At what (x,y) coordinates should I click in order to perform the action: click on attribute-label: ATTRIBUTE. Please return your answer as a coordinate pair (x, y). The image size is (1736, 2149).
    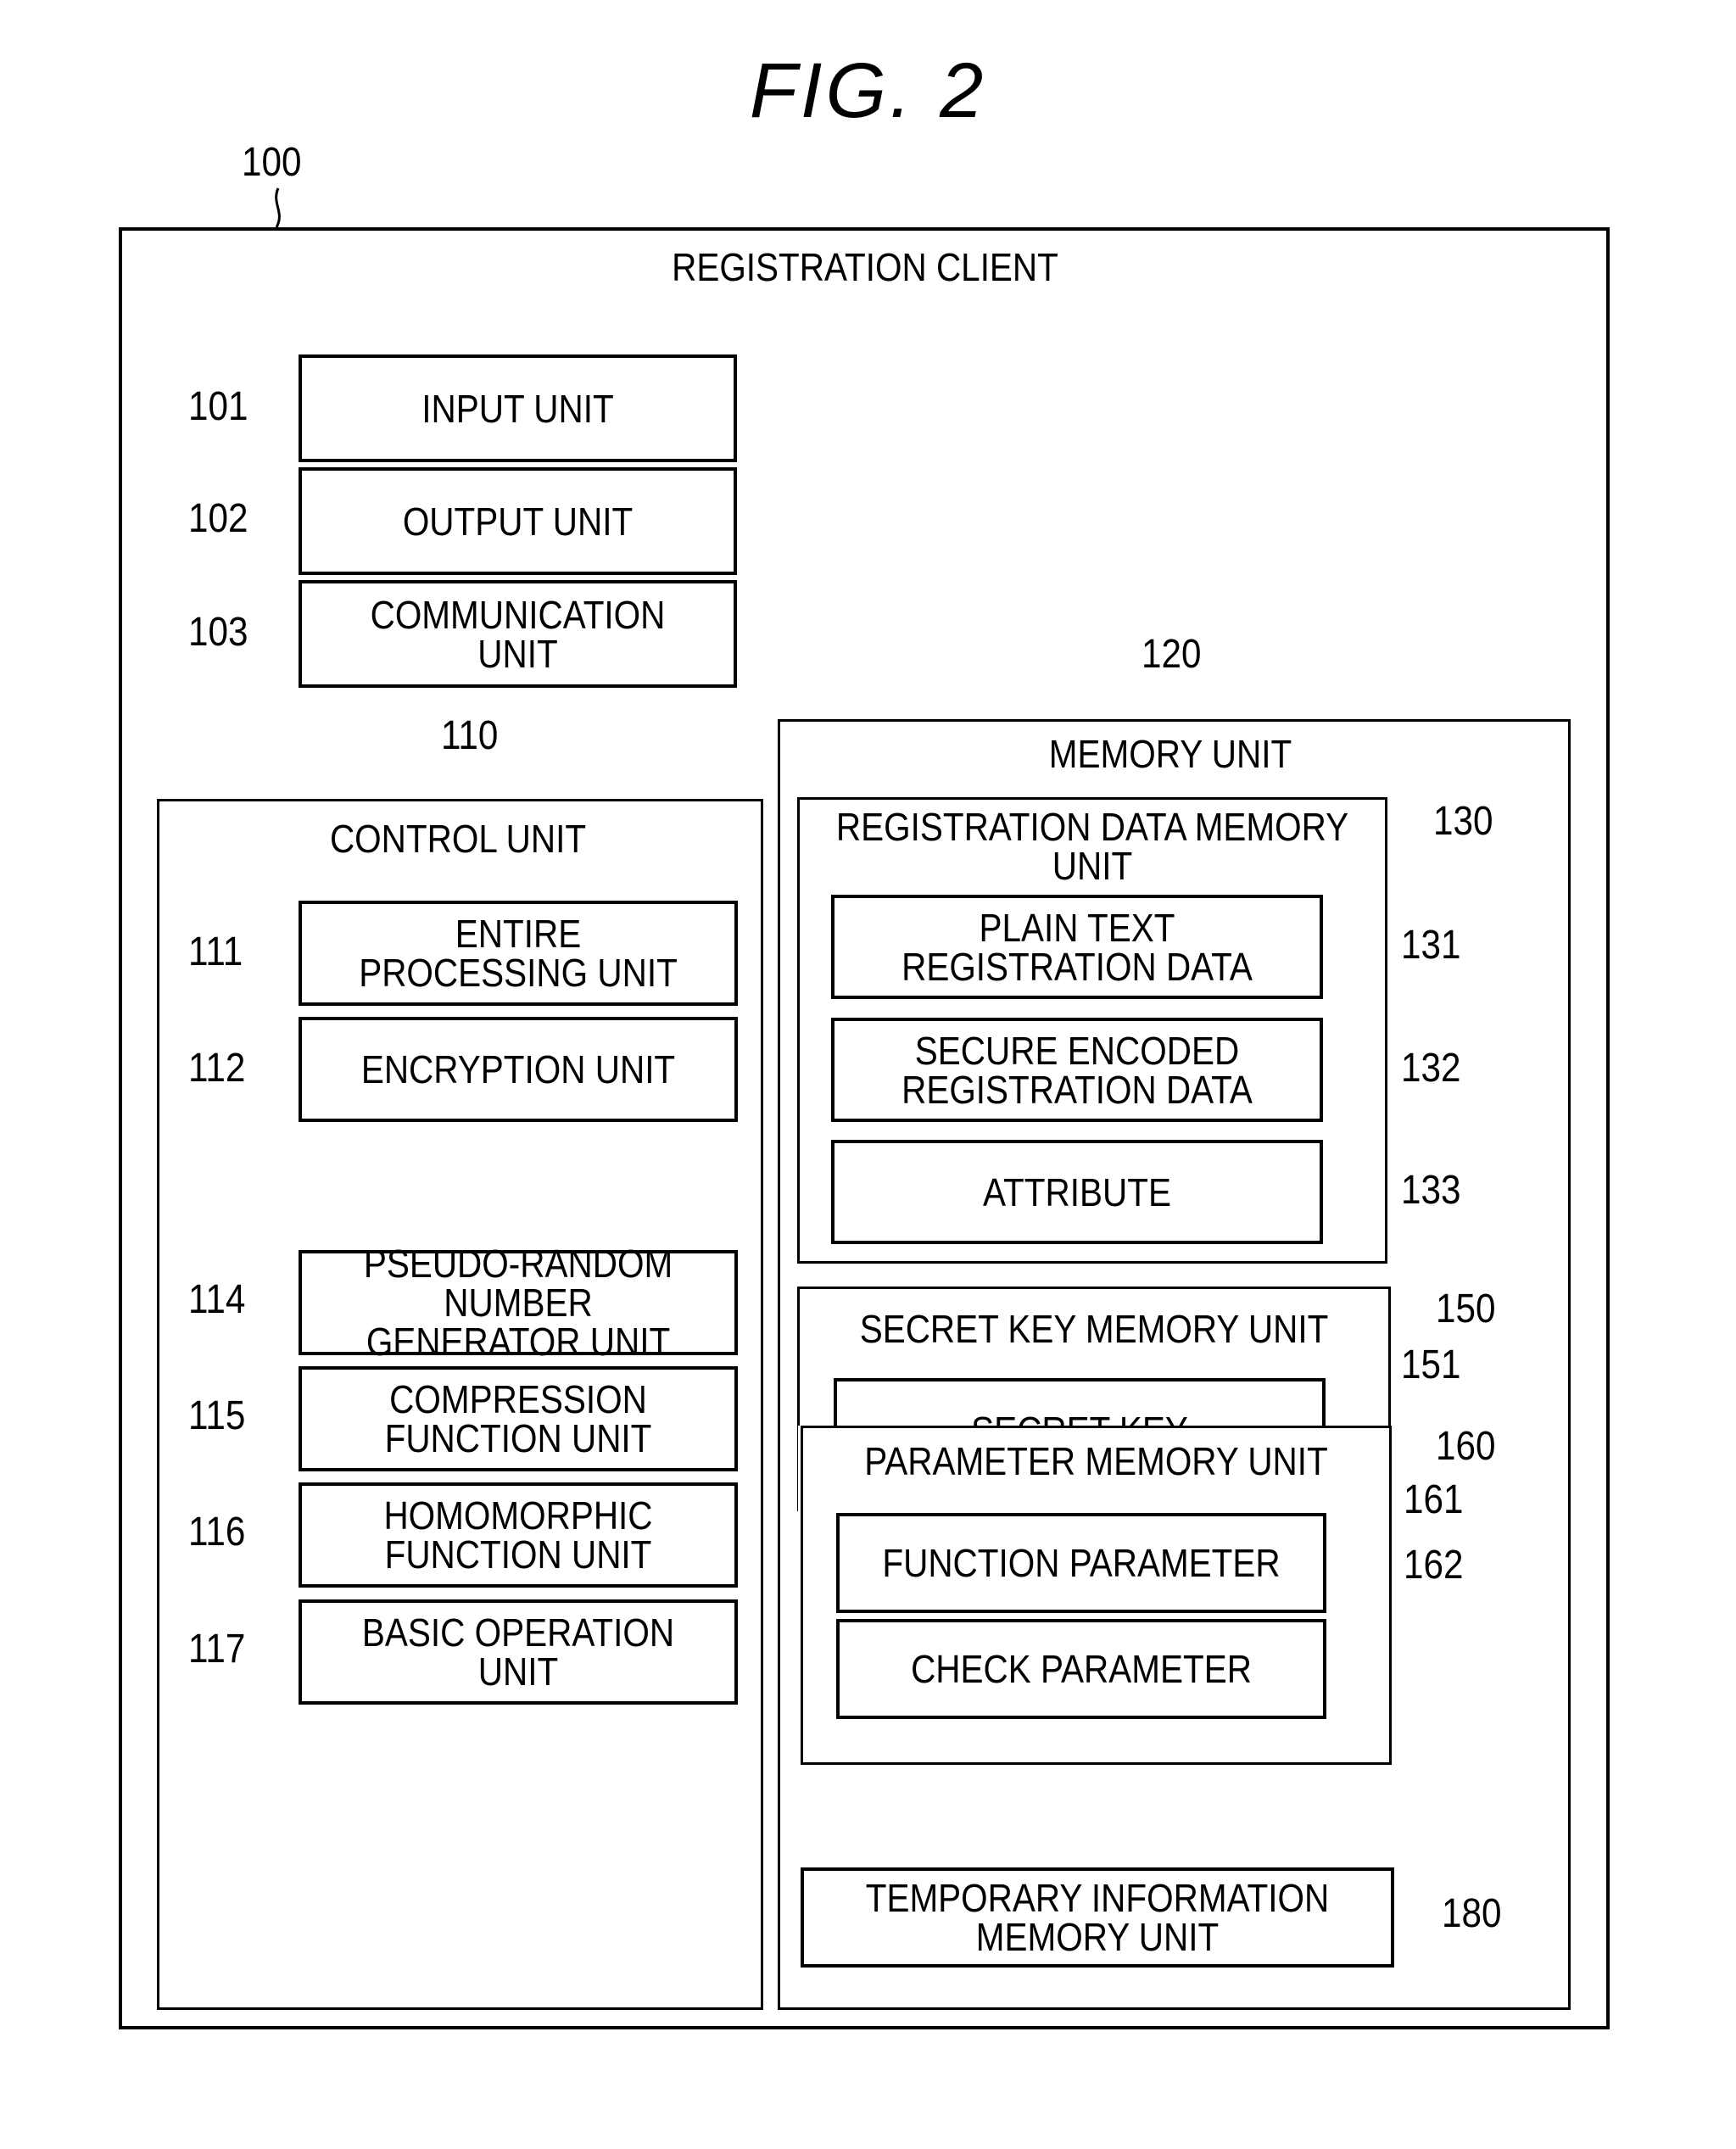
    Looking at the image, I should click on (1077, 1192).